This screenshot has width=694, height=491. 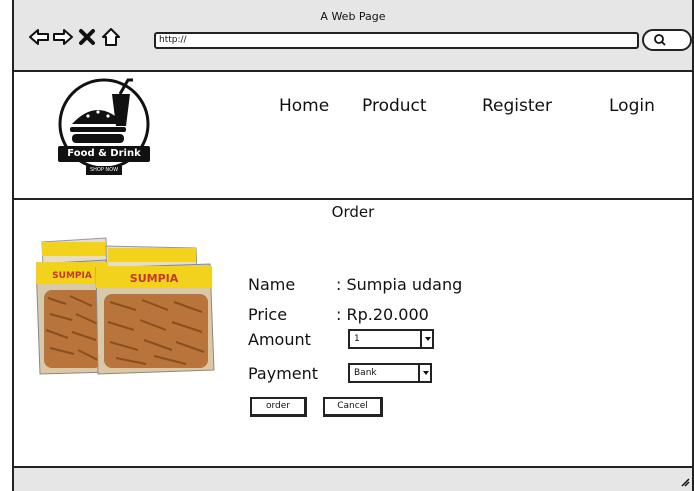 I want to click on amount-label: Amount, so click(x=279, y=339).